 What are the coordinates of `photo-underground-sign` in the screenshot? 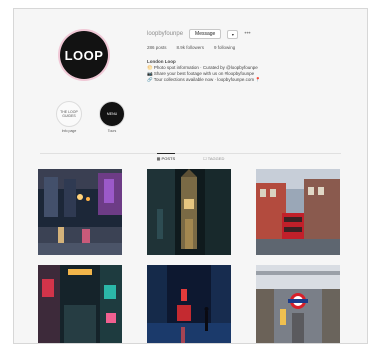 It's located at (298, 304).